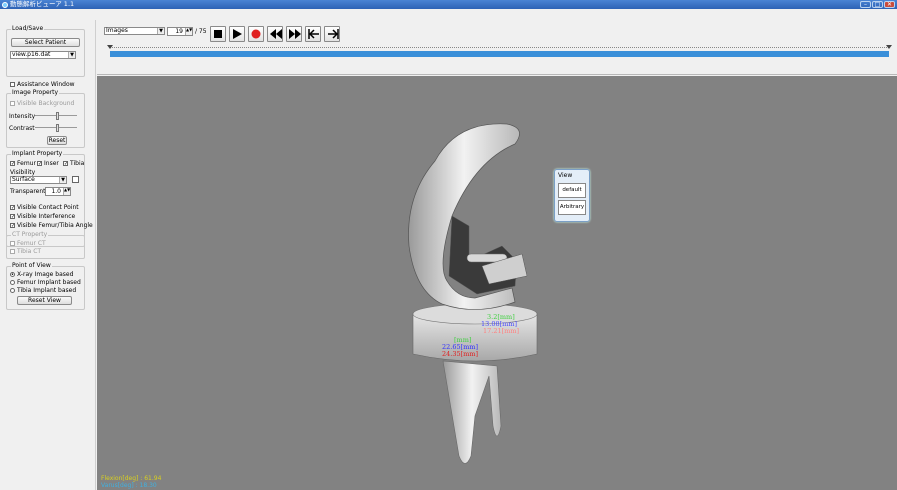 The height and width of the screenshot is (490, 897). I want to click on visible-background-label: Visible Background, so click(46, 103).